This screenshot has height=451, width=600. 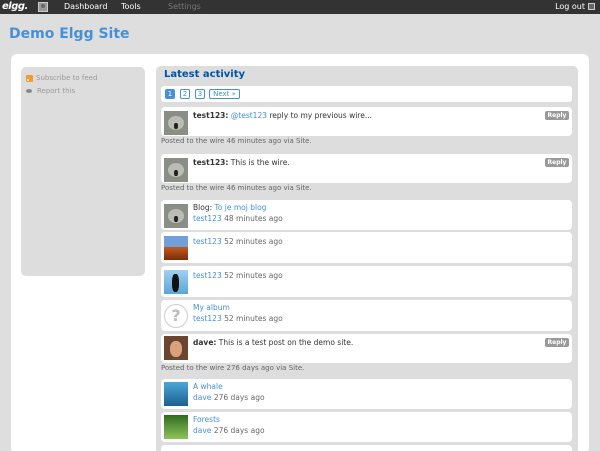 What do you see at coordinates (366, 315) in the screenshot?
I see `list-item: ? My album test123 52 minutes ago` at bounding box center [366, 315].